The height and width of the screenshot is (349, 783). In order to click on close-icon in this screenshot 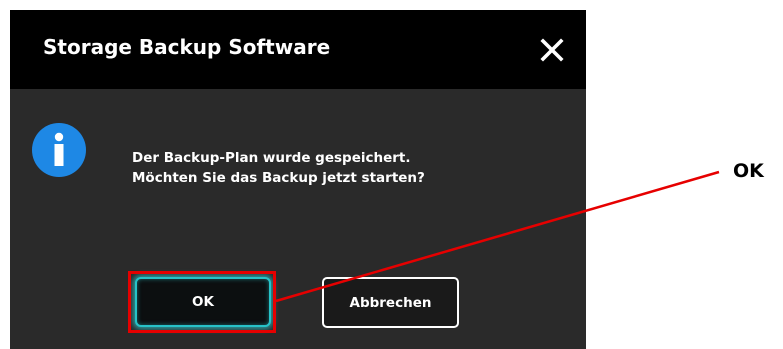, I will do `click(552, 50)`.